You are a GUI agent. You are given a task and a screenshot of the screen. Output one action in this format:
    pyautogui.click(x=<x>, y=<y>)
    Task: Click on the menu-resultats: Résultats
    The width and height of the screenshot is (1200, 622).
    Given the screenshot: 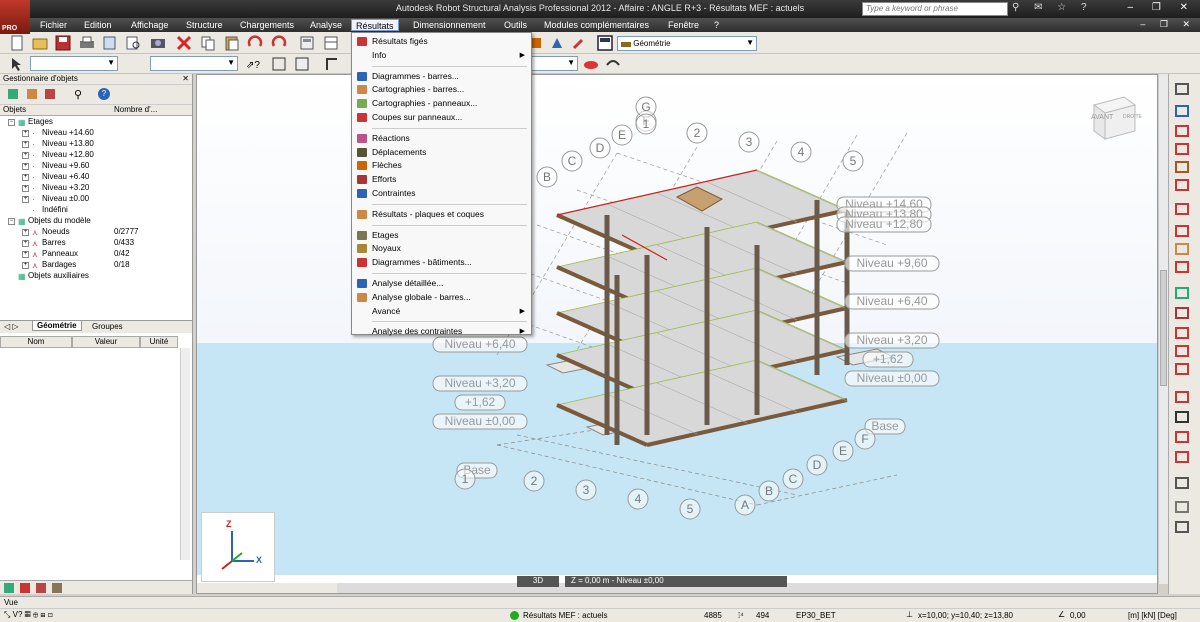 What is the action you would take?
    pyautogui.click(x=375, y=25)
    